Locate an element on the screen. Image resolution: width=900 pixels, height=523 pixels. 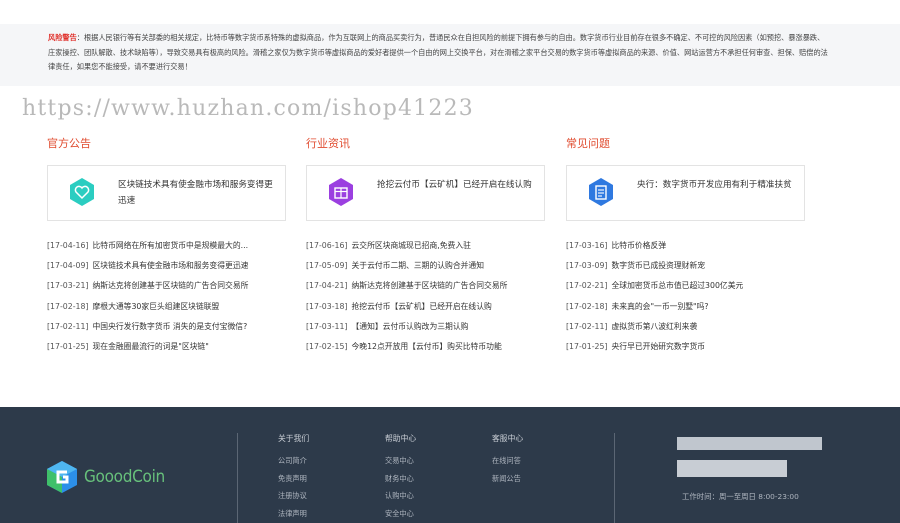
news-title: 区块链技术具有使金融市场和服务变得更迅速 is located at coordinates (170, 266).